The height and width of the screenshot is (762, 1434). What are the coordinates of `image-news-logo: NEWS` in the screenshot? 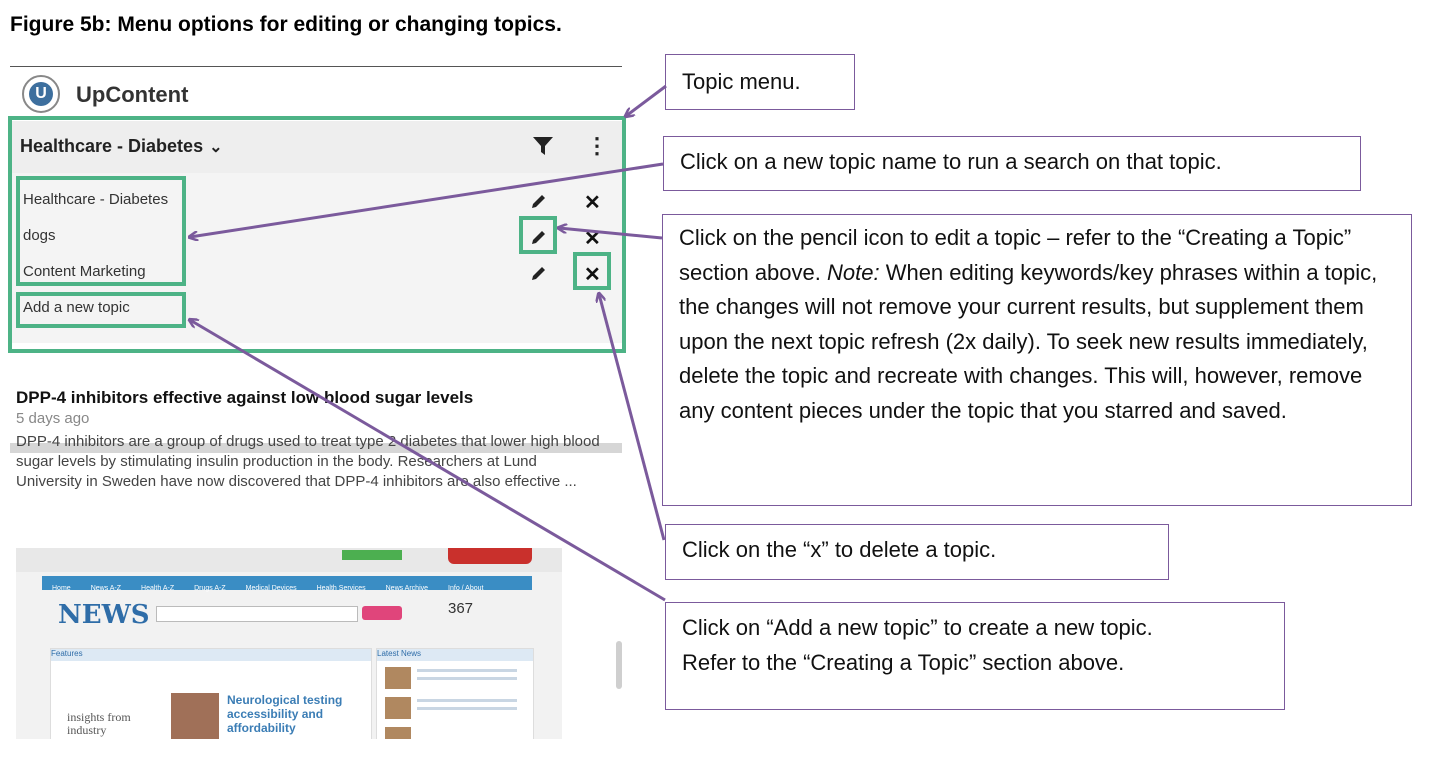 It's located at (104, 615).